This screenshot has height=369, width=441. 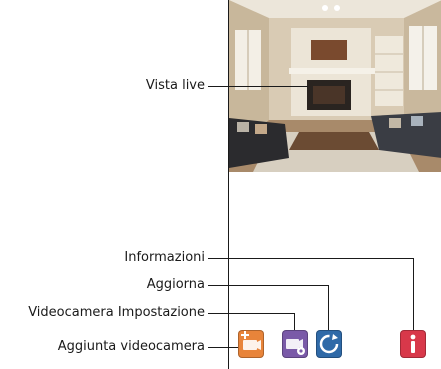 What do you see at coordinates (251, 340) in the screenshot?
I see `add-camera-icon` at bounding box center [251, 340].